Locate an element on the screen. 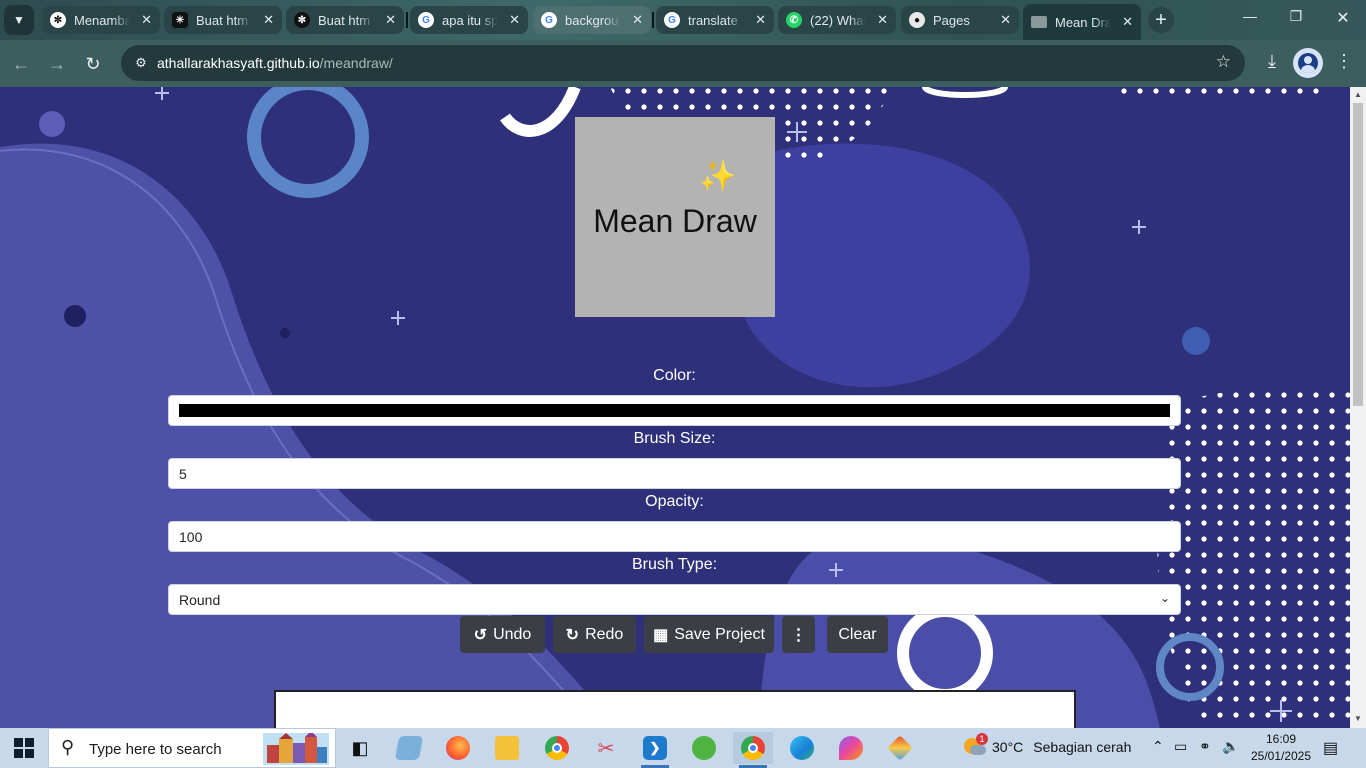 The height and width of the screenshot is (768, 1366). weather-badge: 1 is located at coordinates (982, 739).